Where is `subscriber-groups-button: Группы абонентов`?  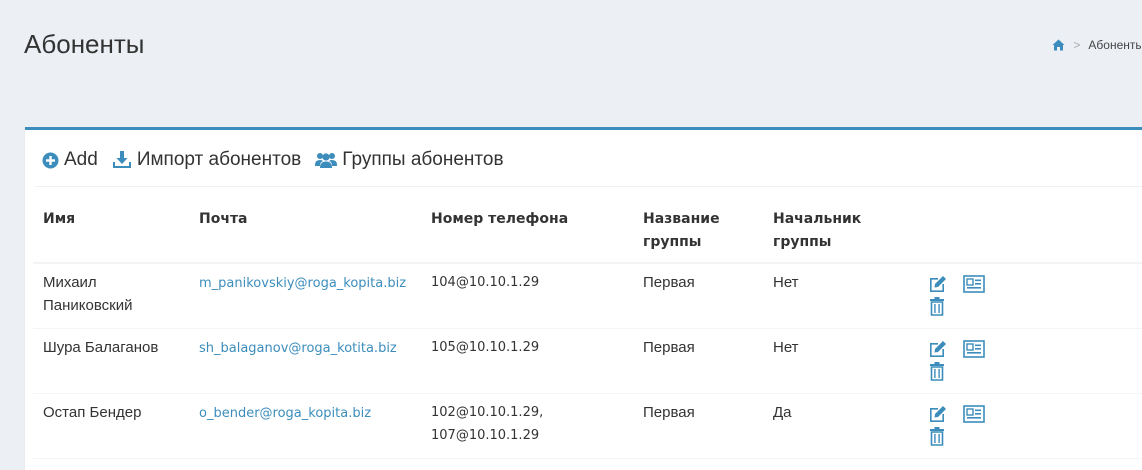
subscriber-groups-button: Группы абонентов is located at coordinates (409, 160).